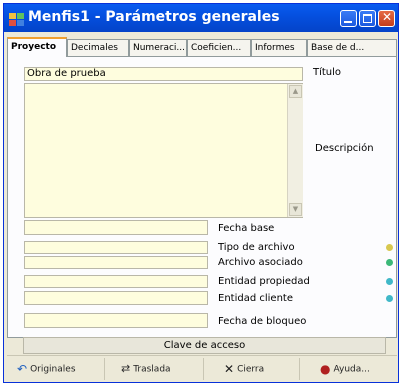 The width and height of the screenshot is (402, 386). I want to click on close-window-button: ✕, so click(386, 18).